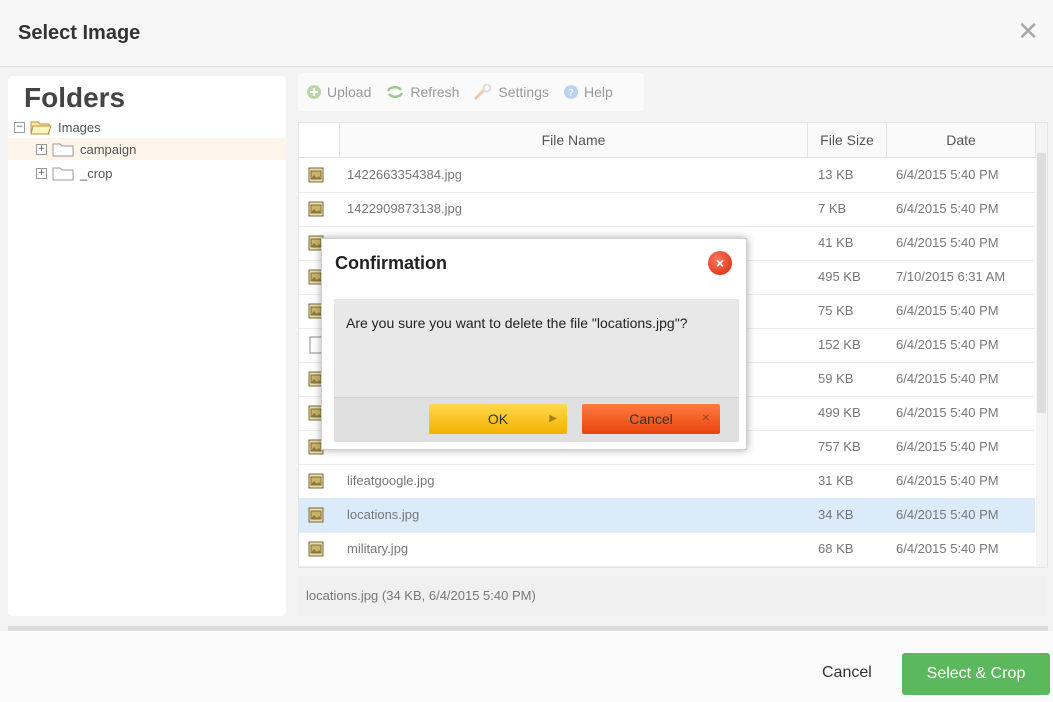  I want to click on settings-label: Settings, so click(523, 92).